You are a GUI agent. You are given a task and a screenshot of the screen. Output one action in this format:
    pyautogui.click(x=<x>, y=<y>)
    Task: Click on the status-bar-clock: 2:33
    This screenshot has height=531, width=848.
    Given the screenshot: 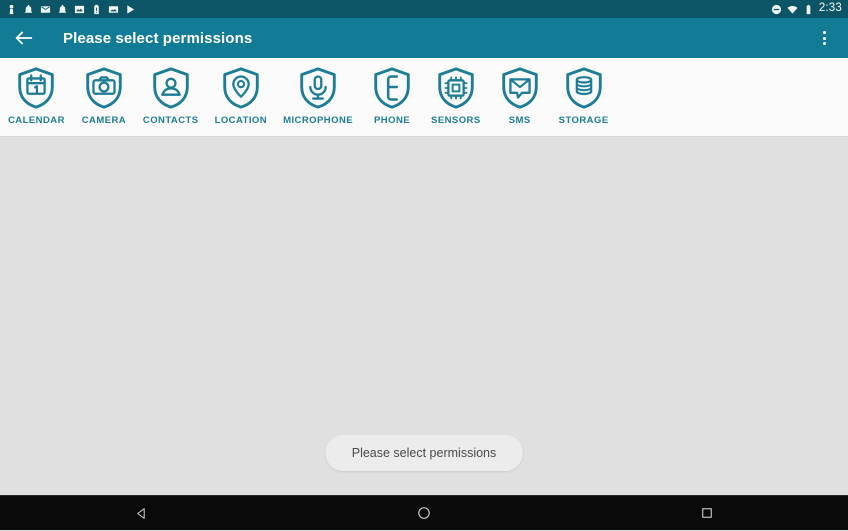 What is the action you would take?
    pyautogui.click(x=830, y=8)
    